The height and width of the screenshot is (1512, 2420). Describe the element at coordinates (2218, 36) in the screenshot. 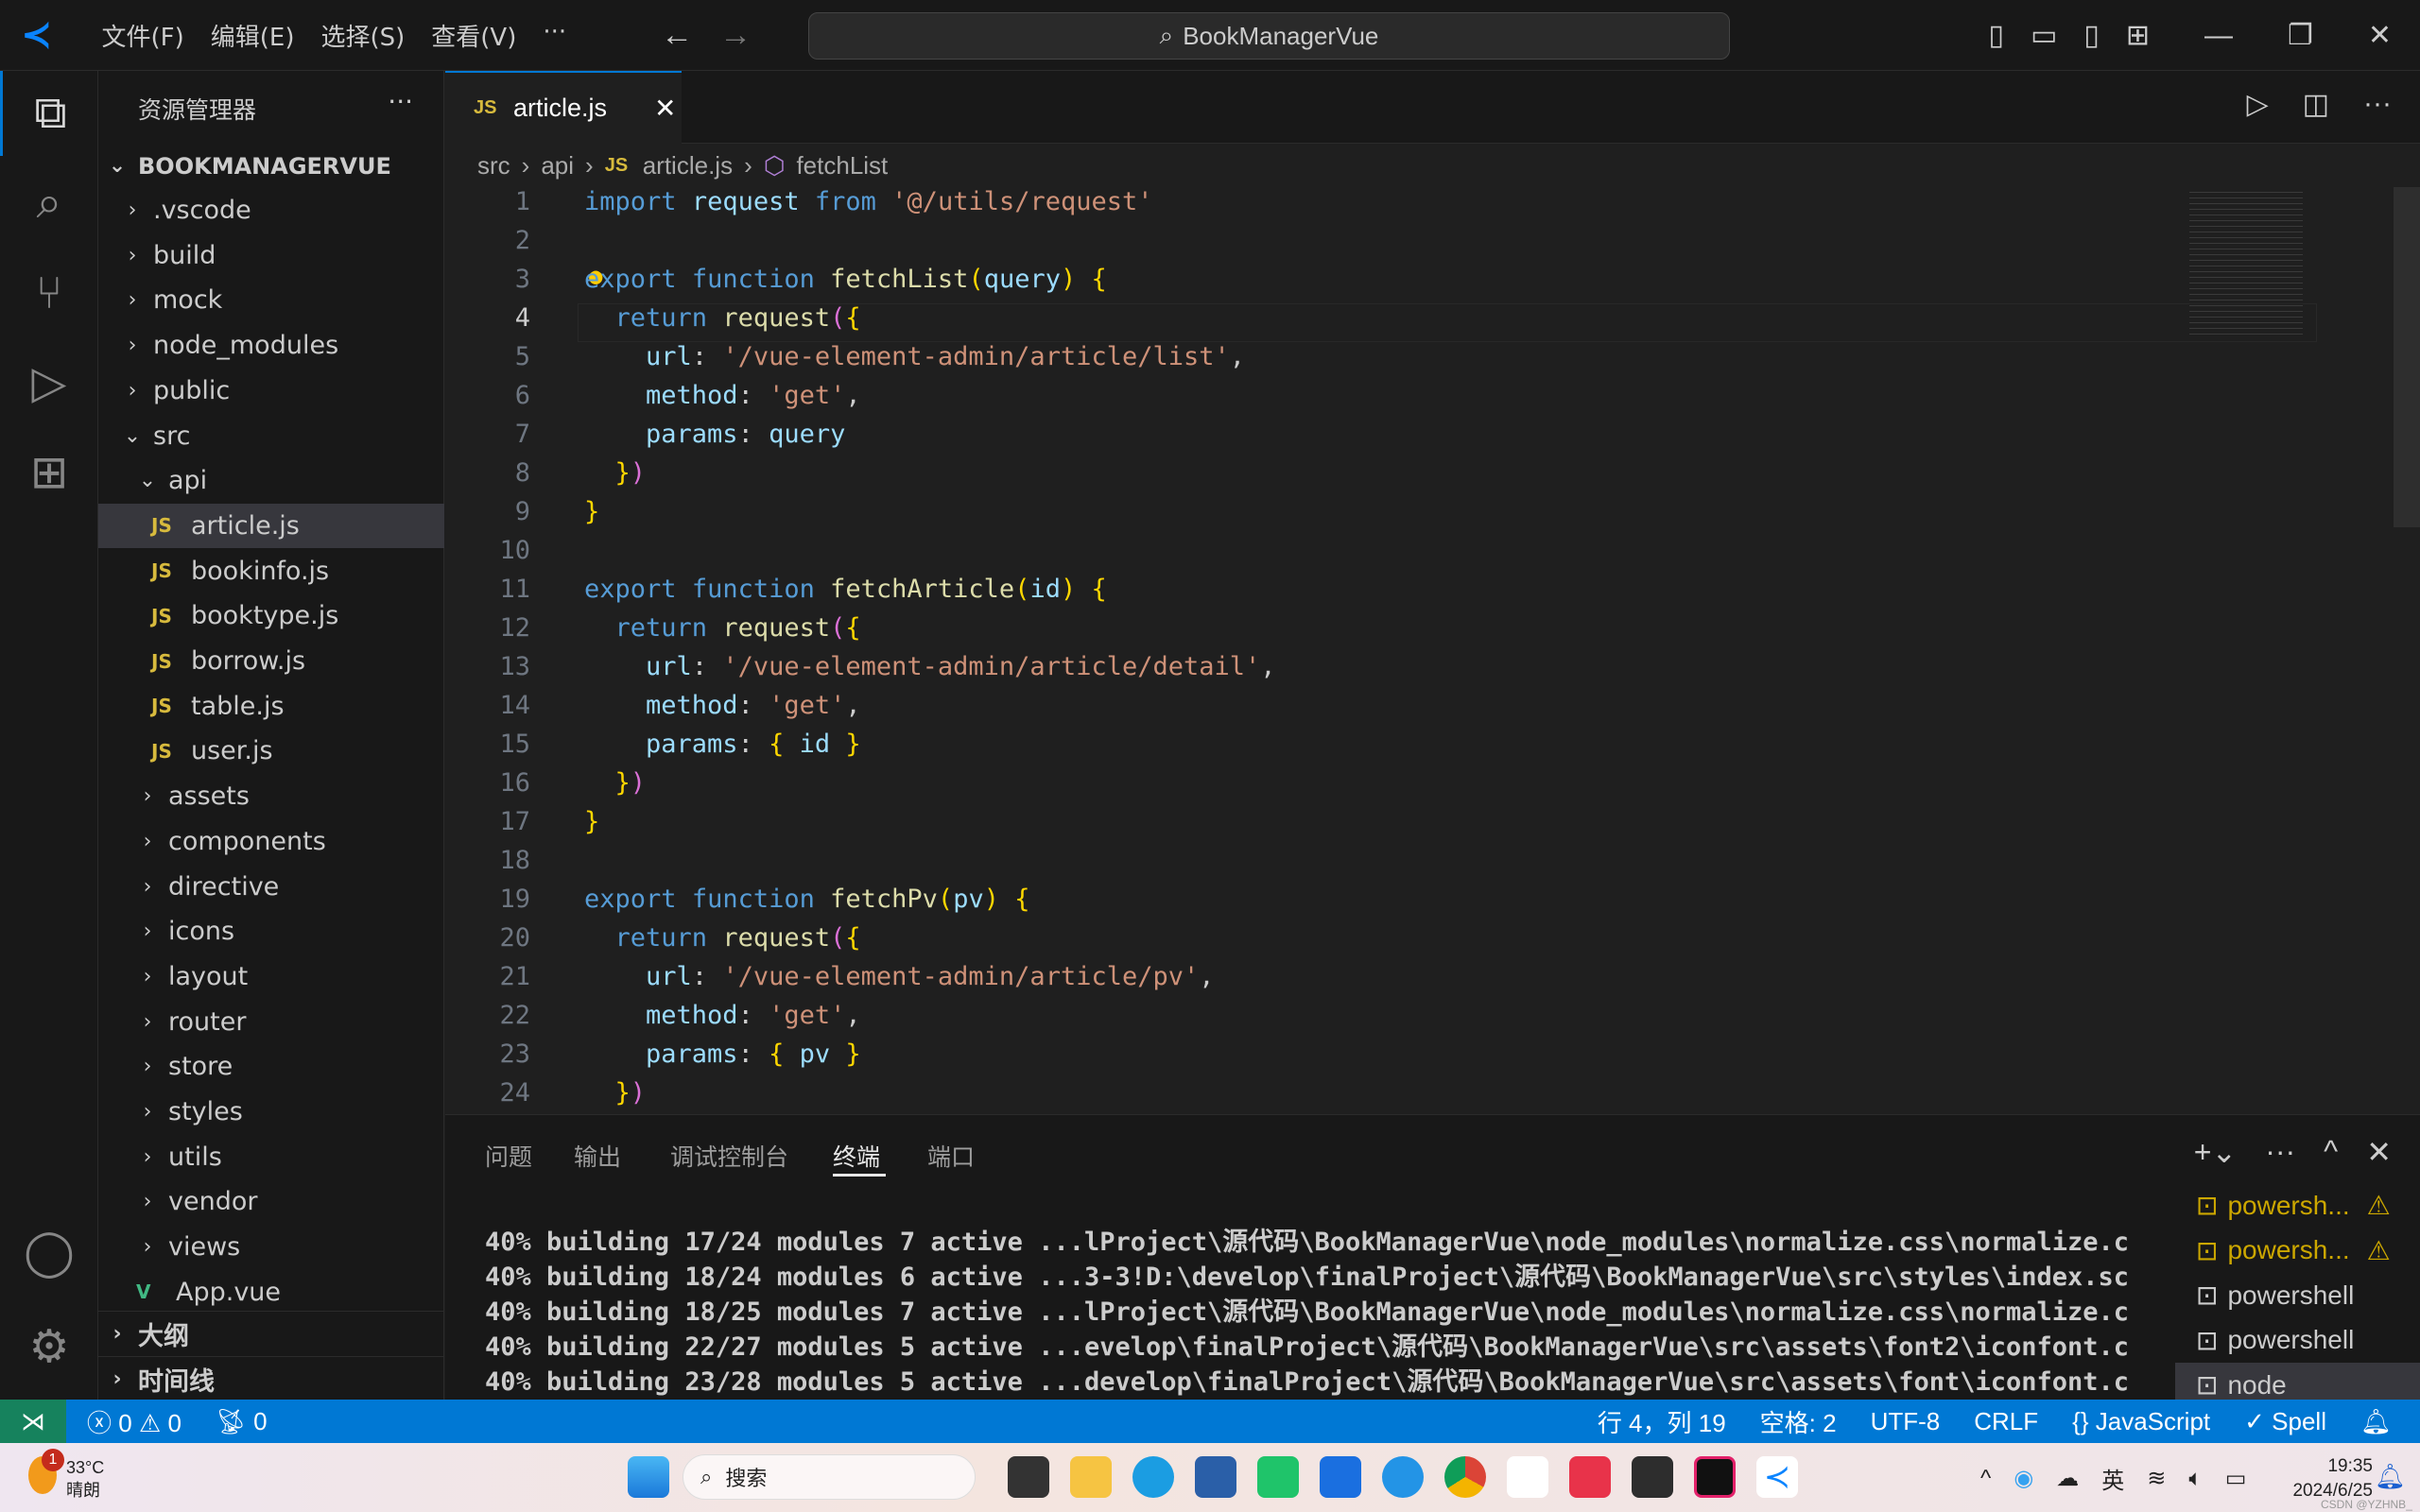

I see `minimize-button: —` at that location.